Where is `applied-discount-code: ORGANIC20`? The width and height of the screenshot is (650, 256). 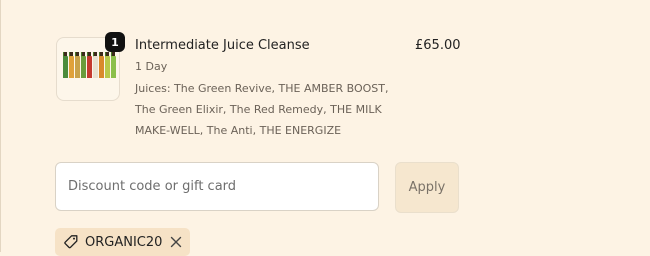
applied-discount-code: ORGANIC20 is located at coordinates (124, 242).